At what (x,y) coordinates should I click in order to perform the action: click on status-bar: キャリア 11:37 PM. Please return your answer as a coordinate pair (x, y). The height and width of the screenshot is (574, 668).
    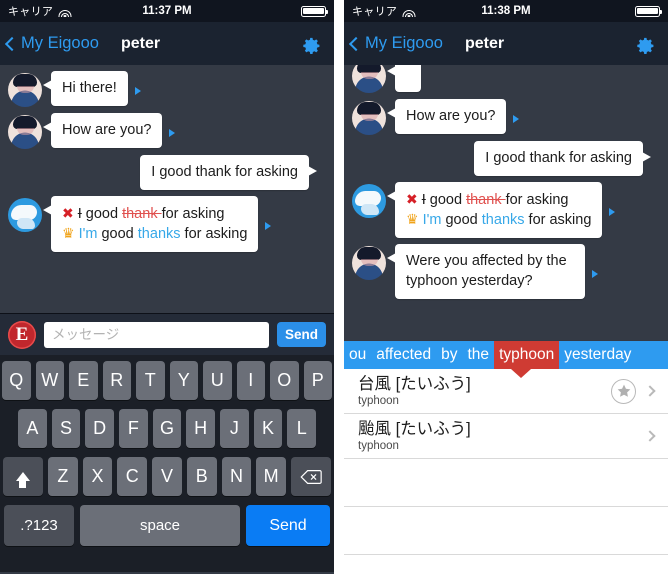
    Looking at the image, I should click on (167, 11).